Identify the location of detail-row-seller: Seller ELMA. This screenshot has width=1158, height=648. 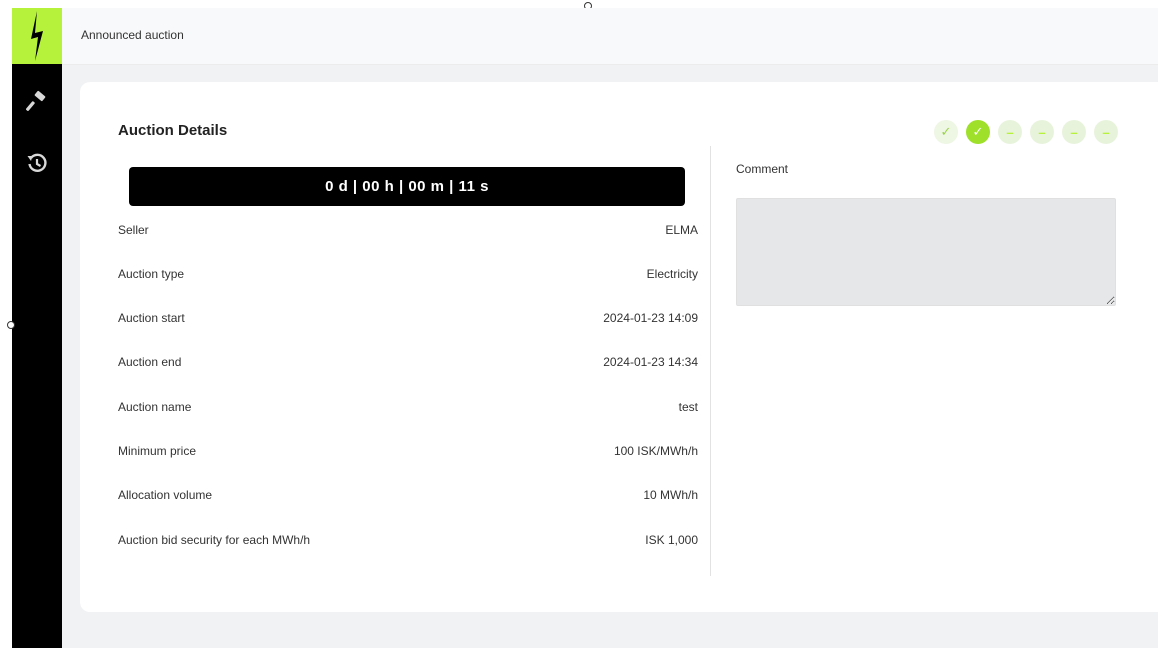
(408, 233).